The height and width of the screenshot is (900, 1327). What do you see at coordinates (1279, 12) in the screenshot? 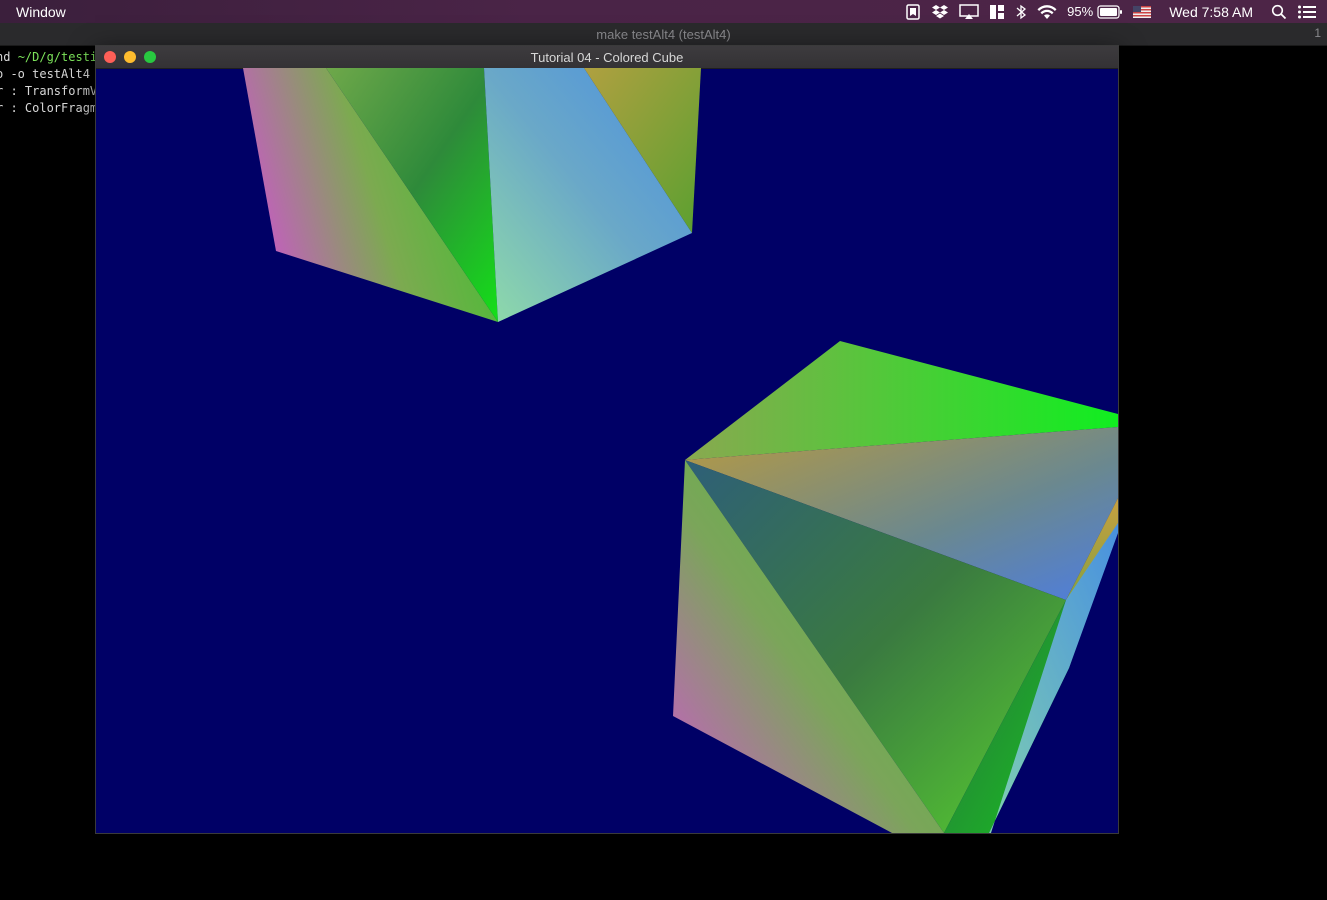
I see `spotlight-search-icon` at bounding box center [1279, 12].